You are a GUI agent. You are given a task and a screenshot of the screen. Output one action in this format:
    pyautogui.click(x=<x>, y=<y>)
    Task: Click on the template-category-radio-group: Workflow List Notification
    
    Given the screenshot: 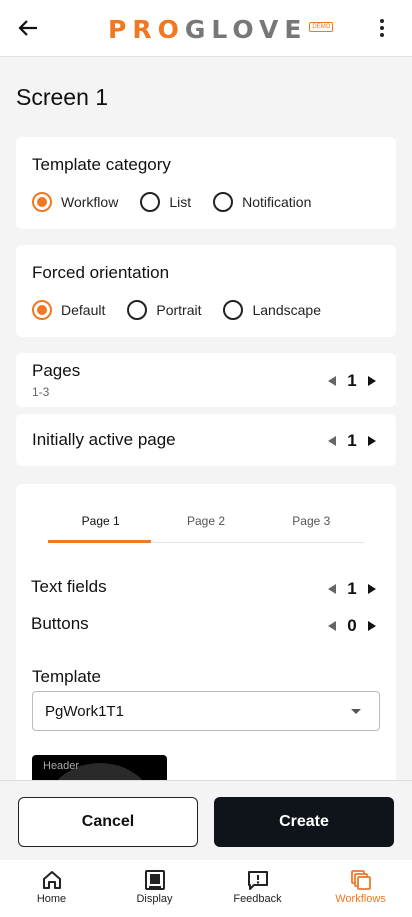 What is the action you would take?
    pyautogui.click(x=182, y=202)
    